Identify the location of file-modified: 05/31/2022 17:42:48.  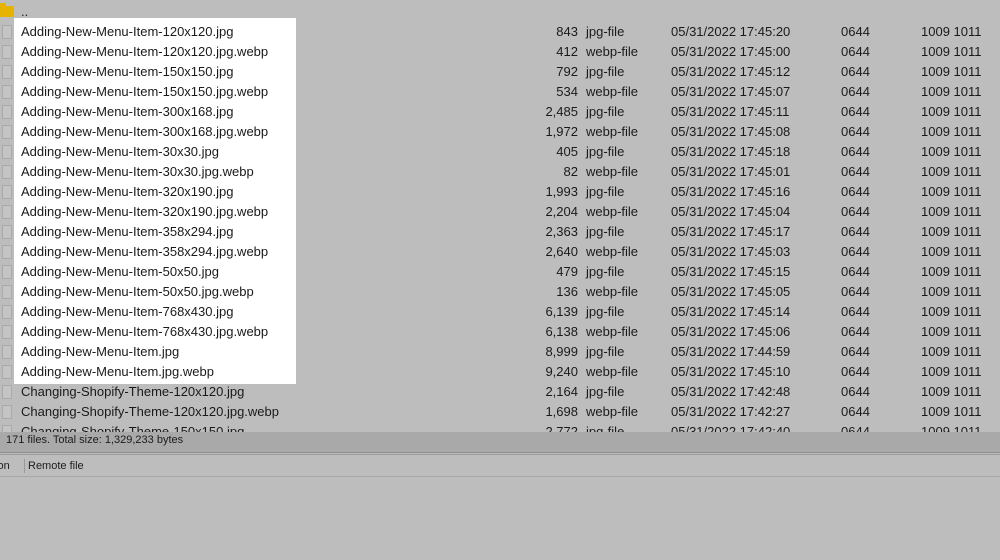
(731, 391).